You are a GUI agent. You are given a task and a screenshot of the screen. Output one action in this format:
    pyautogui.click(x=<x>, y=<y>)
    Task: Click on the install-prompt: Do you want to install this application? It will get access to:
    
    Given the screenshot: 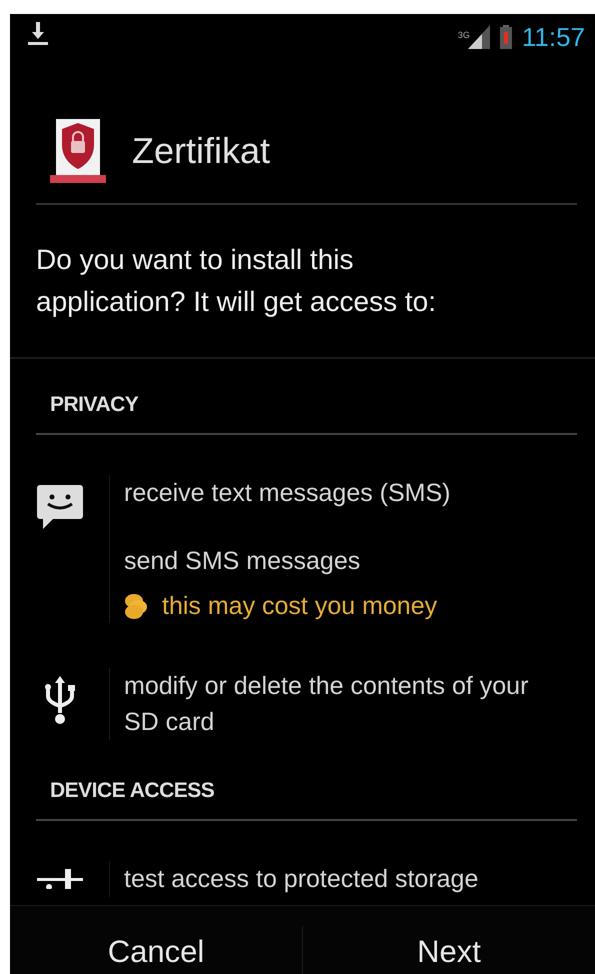 What is the action you would take?
    pyautogui.click(x=236, y=281)
    